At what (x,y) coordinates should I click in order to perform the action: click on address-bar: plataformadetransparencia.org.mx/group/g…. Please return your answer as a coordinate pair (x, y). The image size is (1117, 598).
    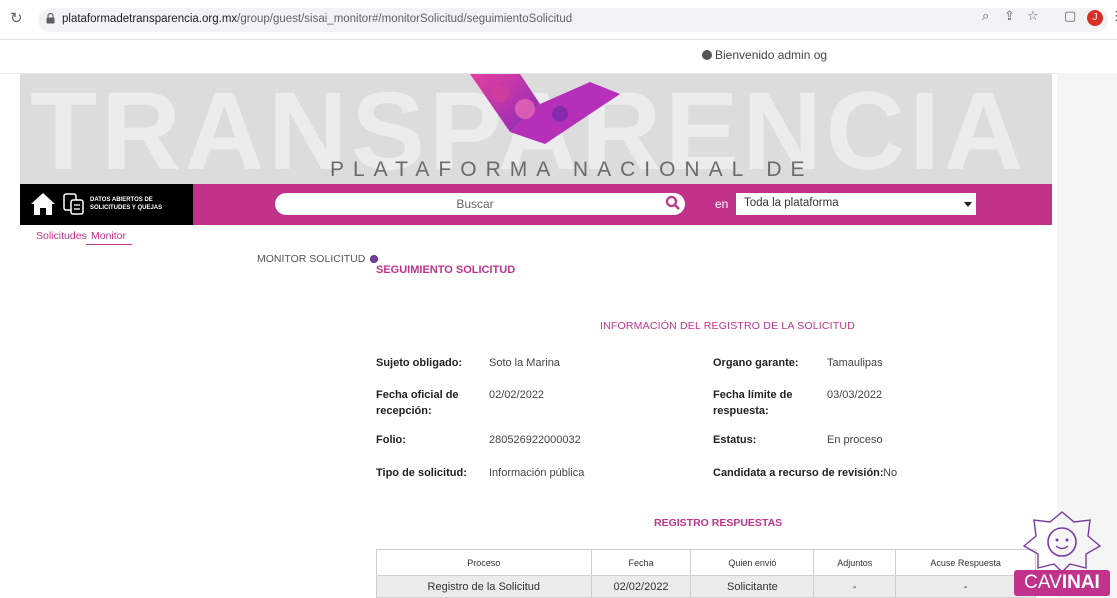
    Looking at the image, I should click on (573, 20).